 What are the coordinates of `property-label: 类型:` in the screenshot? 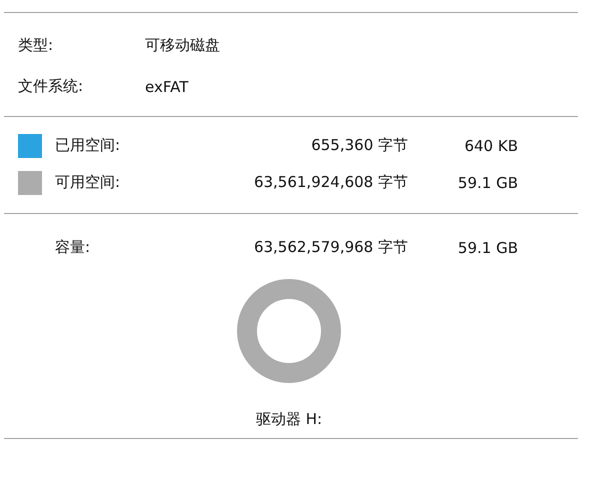 It's located at (35, 45).